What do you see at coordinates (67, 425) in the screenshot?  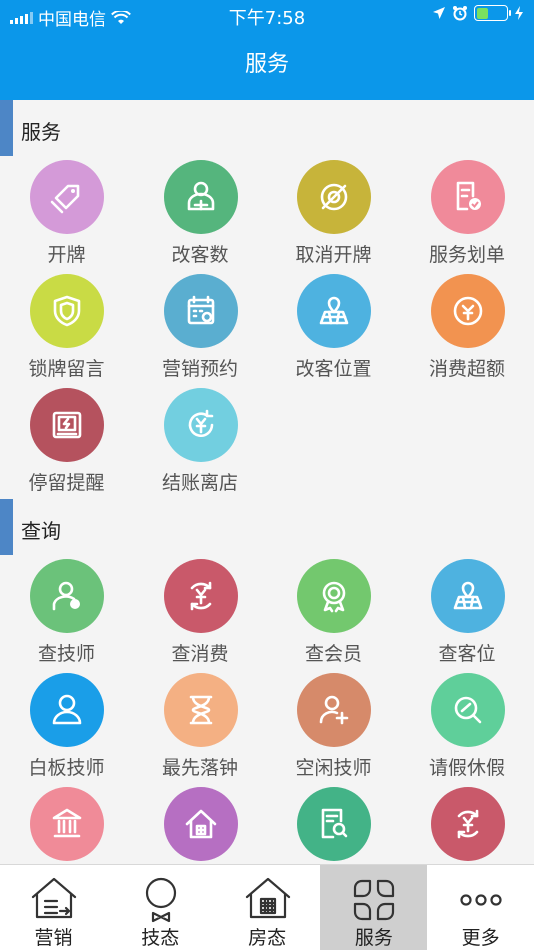 I see `alarm-box-icon` at bounding box center [67, 425].